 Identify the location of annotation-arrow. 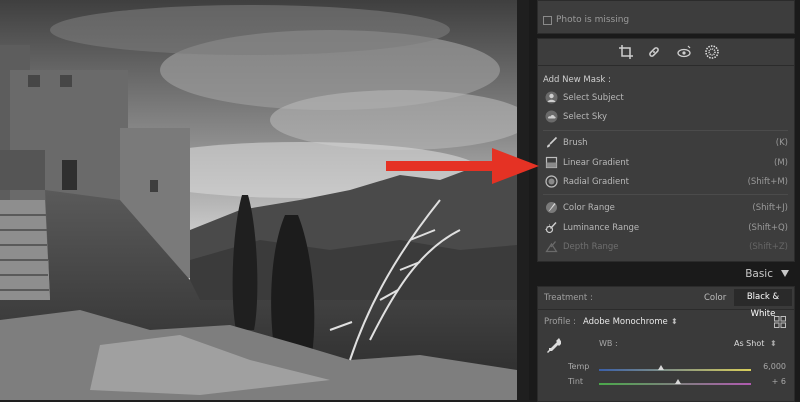
(462, 166).